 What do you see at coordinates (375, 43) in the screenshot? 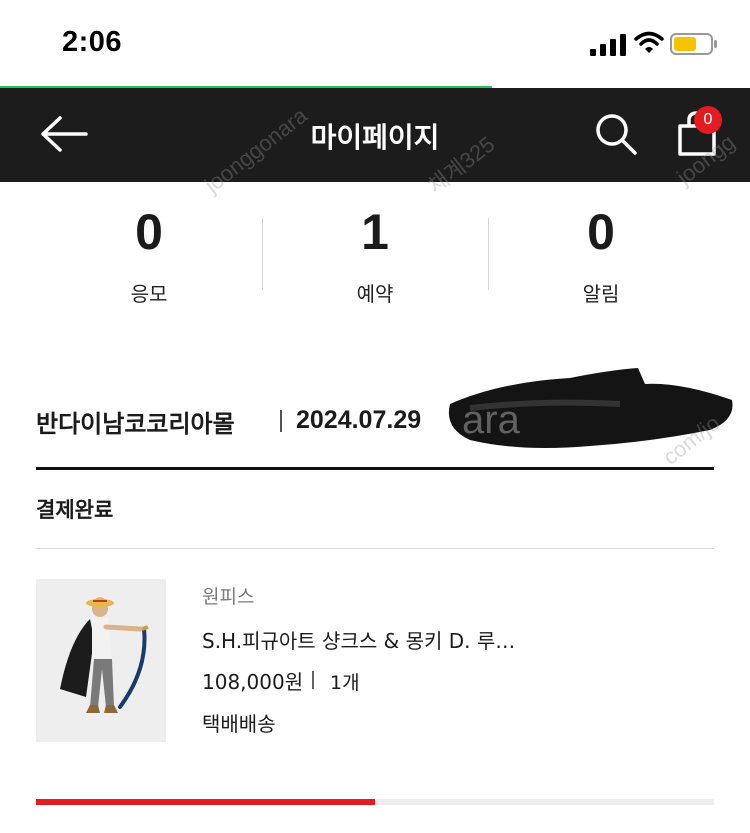
I see `status-bar: 2:06` at bounding box center [375, 43].